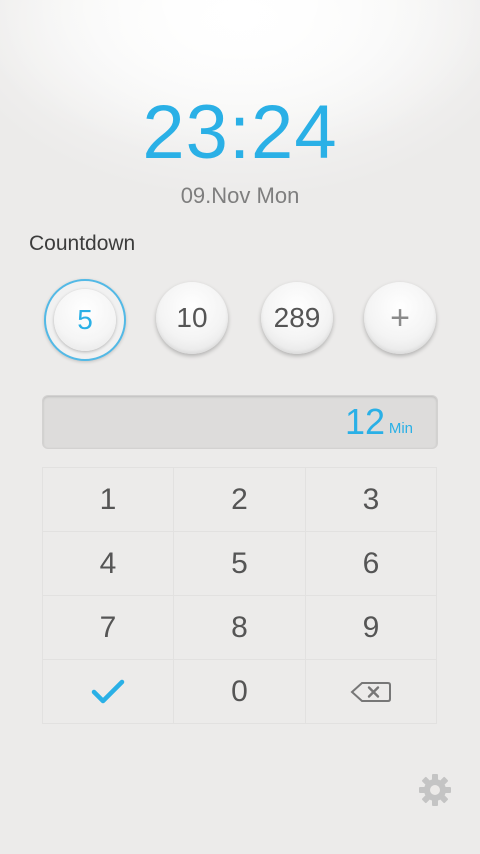 The image size is (480, 854). I want to click on countdown-label: Countdown, so click(82, 243).